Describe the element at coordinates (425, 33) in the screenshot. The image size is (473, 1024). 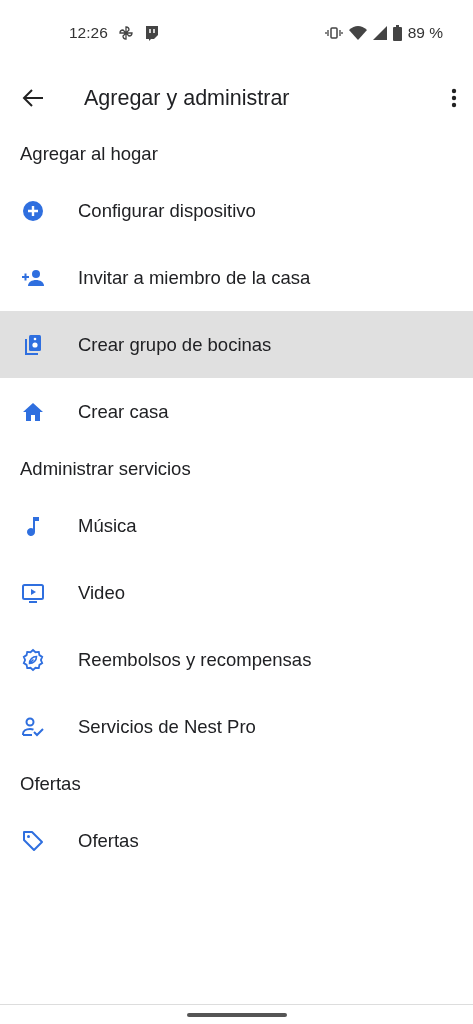
I see `battery-percent: 89 %` at that location.